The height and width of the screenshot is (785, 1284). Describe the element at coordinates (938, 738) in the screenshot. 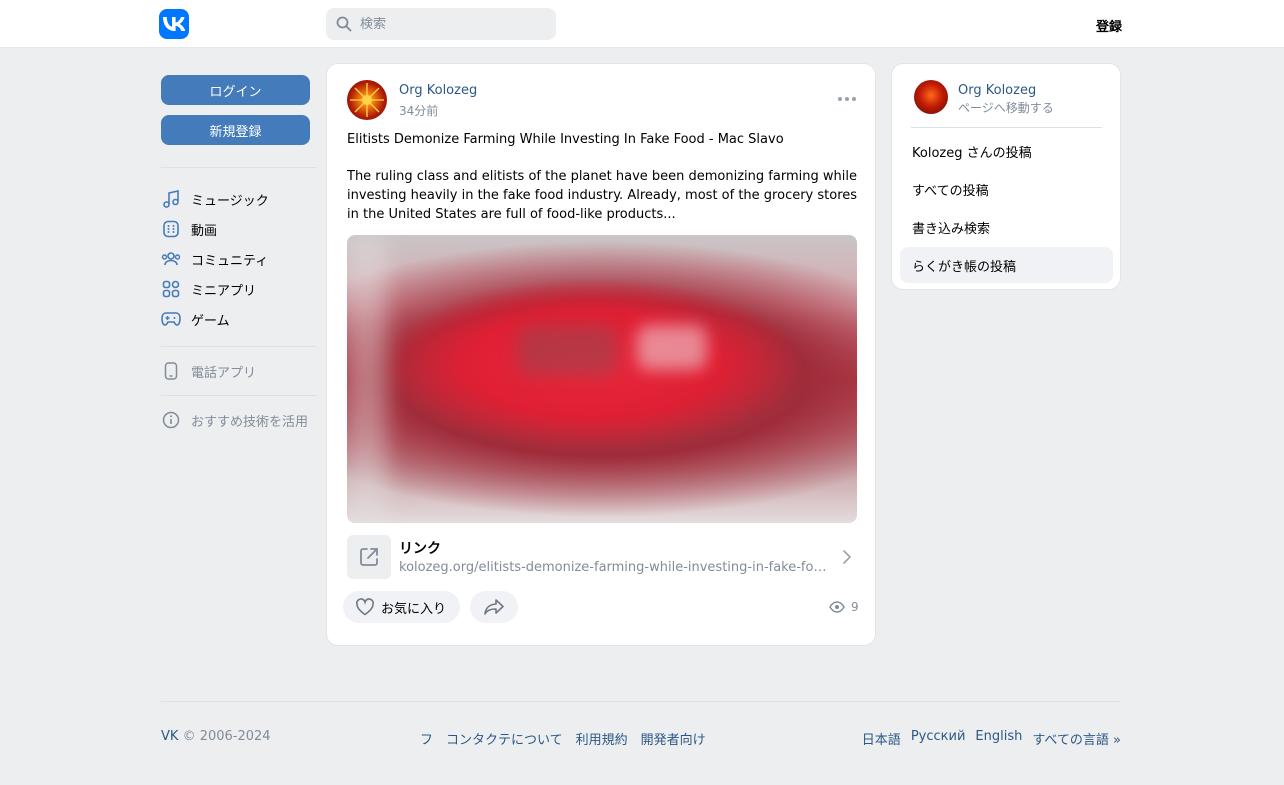

I see `lang-russian: Русский` at that location.